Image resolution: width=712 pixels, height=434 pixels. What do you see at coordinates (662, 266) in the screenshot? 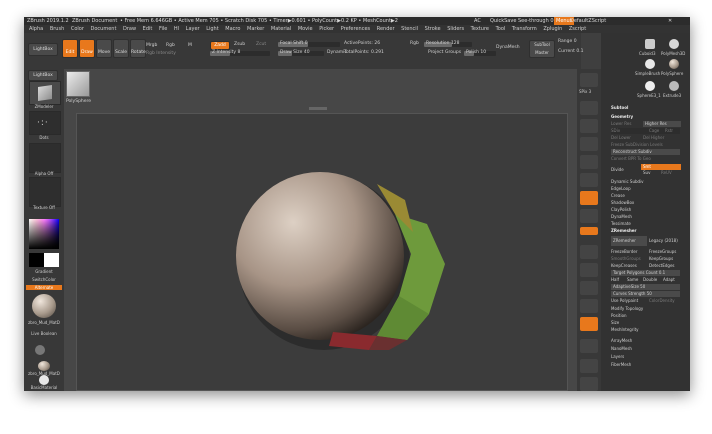
I see `detectedges-button: DetectEdges` at bounding box center [662, 266].